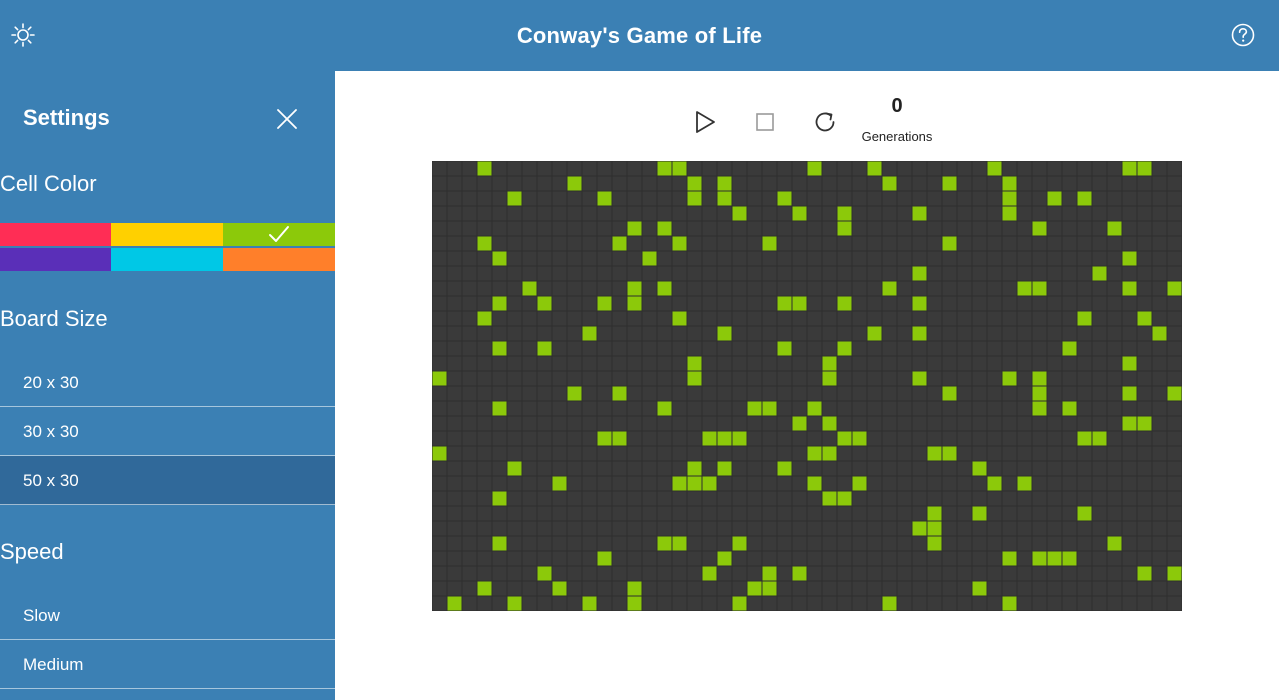 Image resolution: width=1279 pixels, height=700 pixels. What do you see at coordinates (167, 480) in the screenshot?
I see `board-size-option-selected: 50 x 30` at bounding box center [167, 480].